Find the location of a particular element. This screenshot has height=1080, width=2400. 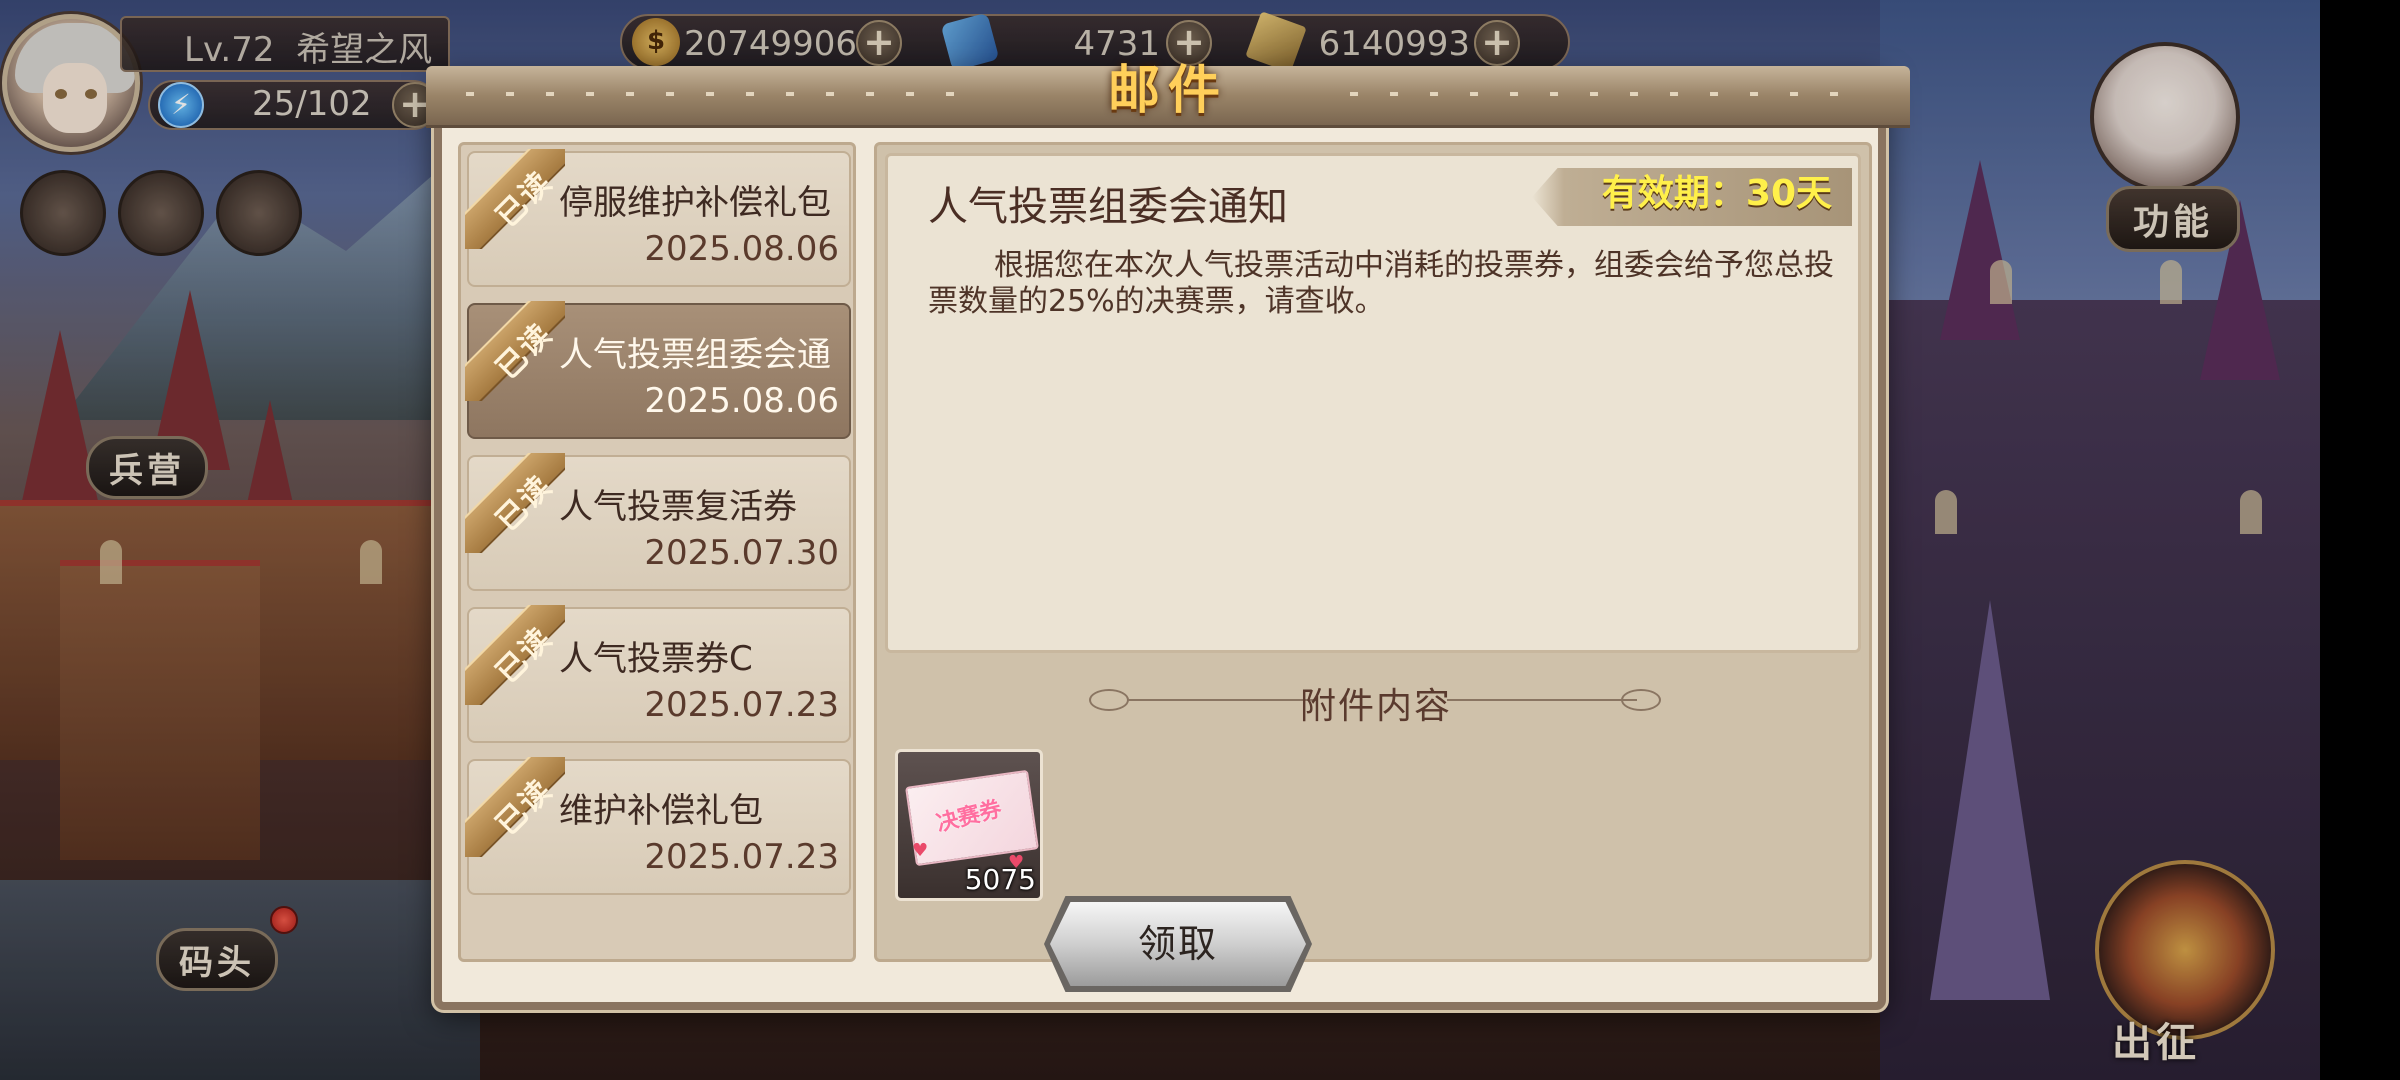

mail-list-item: 已读 人气投票复活券 2025.07.30 is located at coordinates (658, 522).